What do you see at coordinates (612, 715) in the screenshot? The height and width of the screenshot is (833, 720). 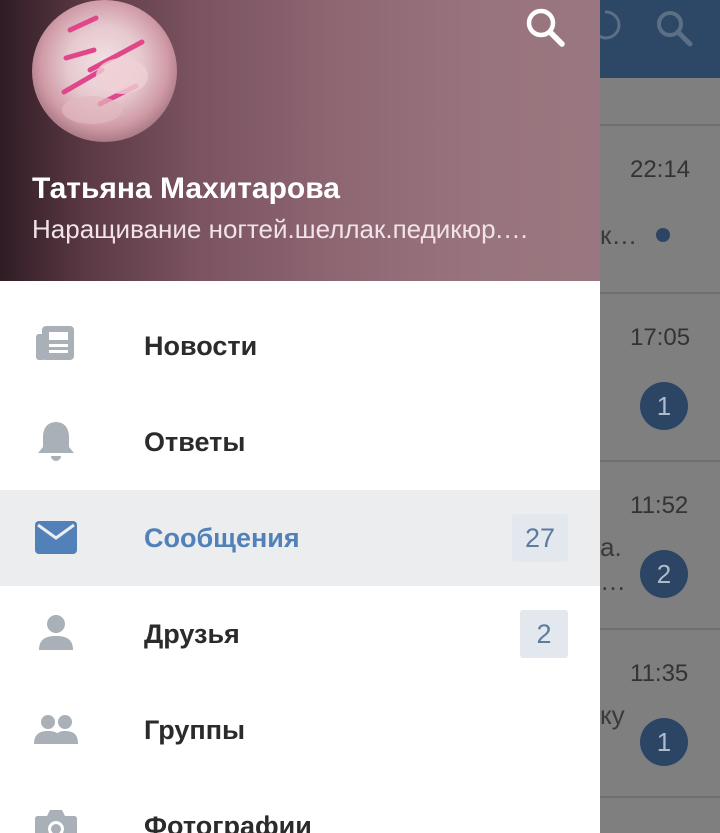 I see `dialog-snippet: ку` at bounding box center [612, 715].